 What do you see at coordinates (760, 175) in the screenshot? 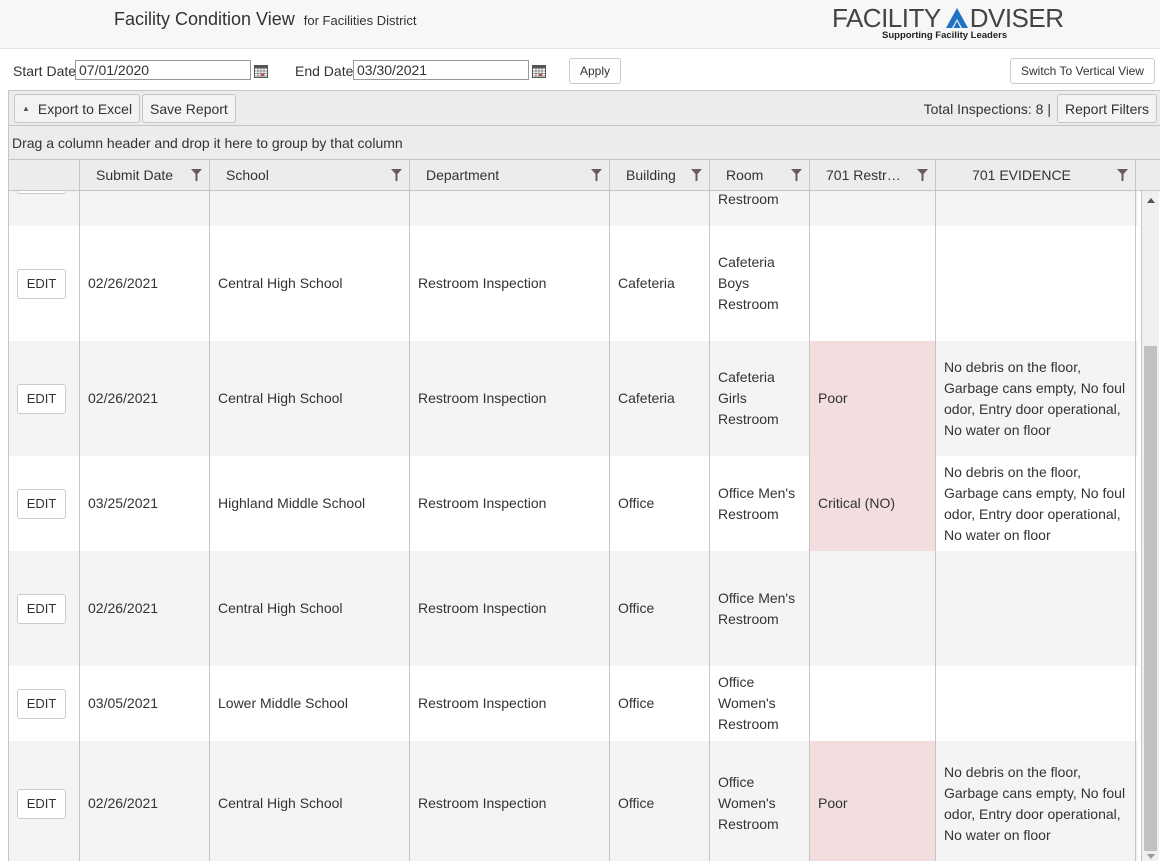
I see `column-header-room: Room` at bounding box center [760, 175].